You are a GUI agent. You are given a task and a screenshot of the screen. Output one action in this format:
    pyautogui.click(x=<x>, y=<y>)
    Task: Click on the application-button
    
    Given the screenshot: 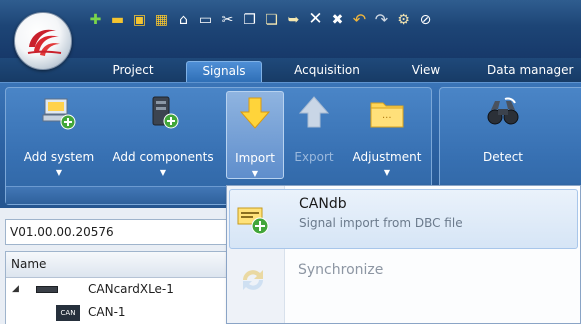 What is the action you would take?
    pyautogui.click(x=43, y=41)
    